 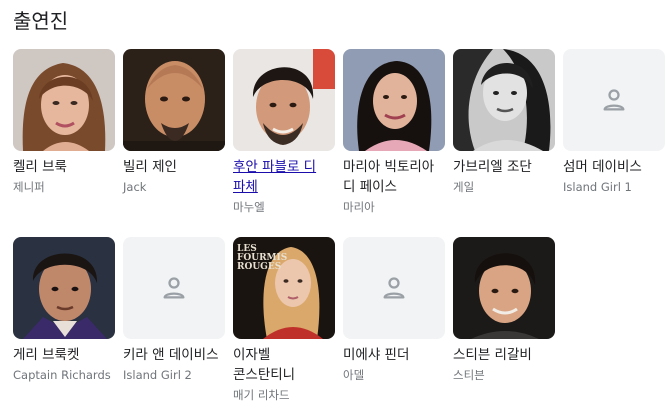 I want to click on cast-name: 이자벨 콘스탄티니, so click(x=284, y=365).